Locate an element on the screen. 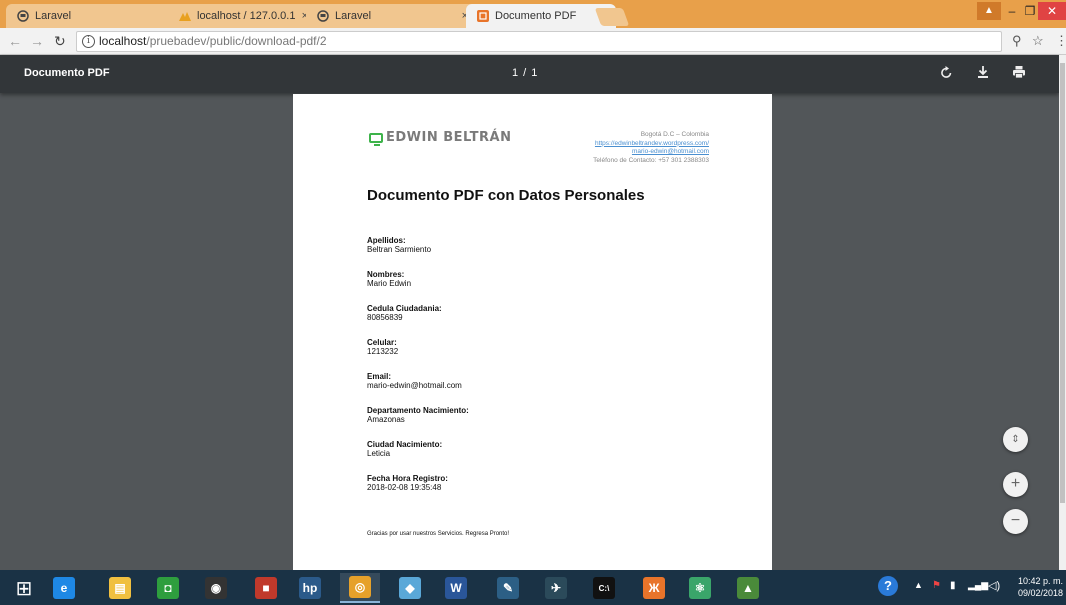  paint-brush-app-icon: ✎ is located at coordinates (508, 588).